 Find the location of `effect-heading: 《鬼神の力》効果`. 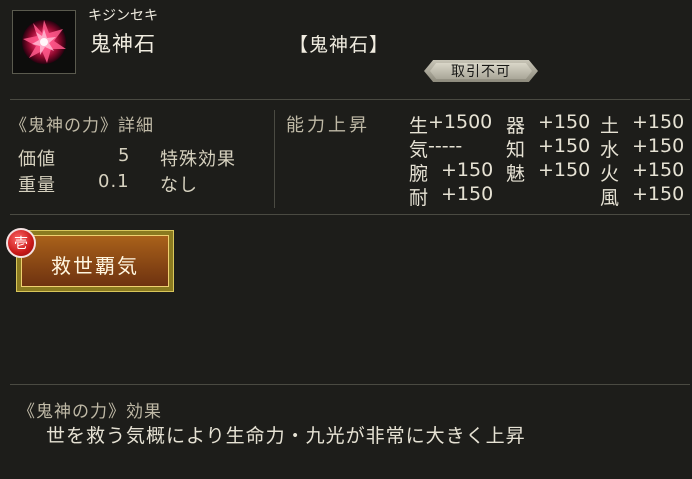

effect-heading: 《鬼神の力》効果 is located at coordinates (90, 412).